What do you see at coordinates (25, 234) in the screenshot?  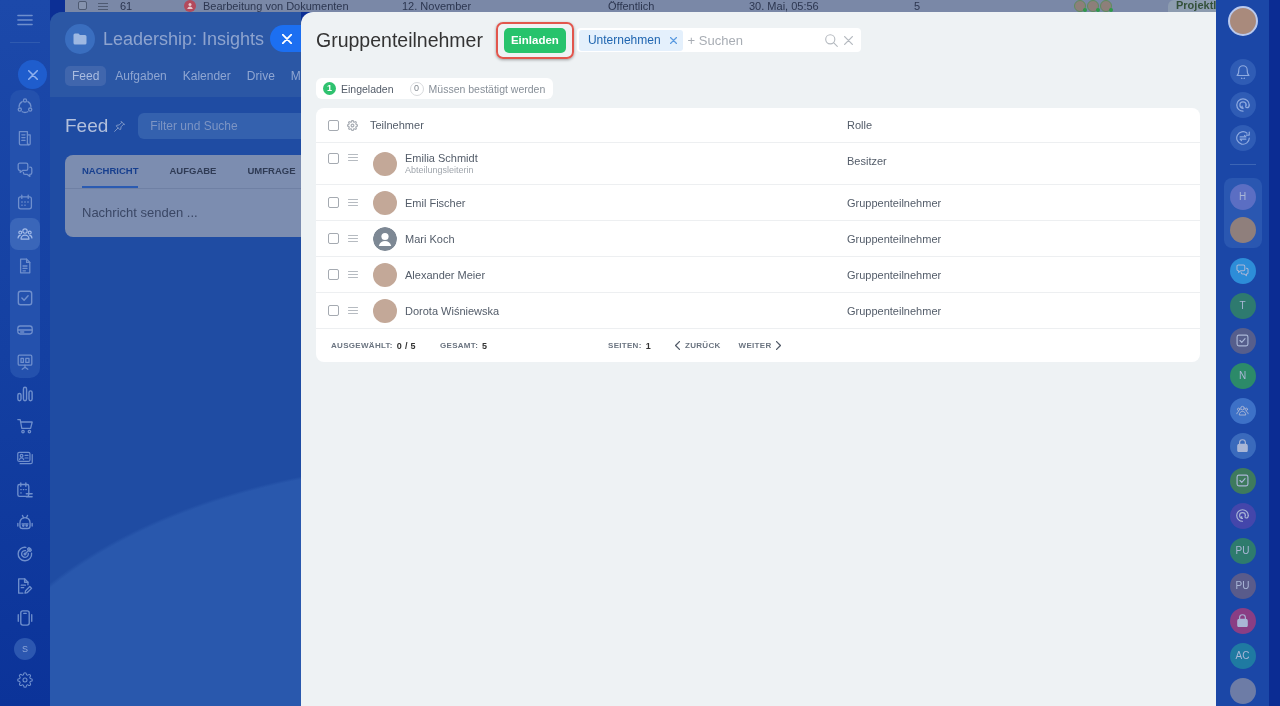 I see `sidebar-item` at bounding box center [25, 234].